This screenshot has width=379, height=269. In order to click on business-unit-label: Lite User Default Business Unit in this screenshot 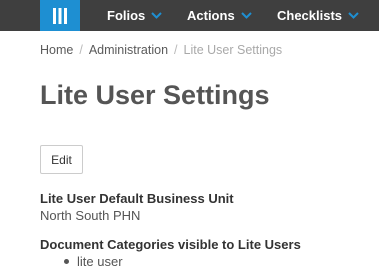, I will do `click(137, 198)`.